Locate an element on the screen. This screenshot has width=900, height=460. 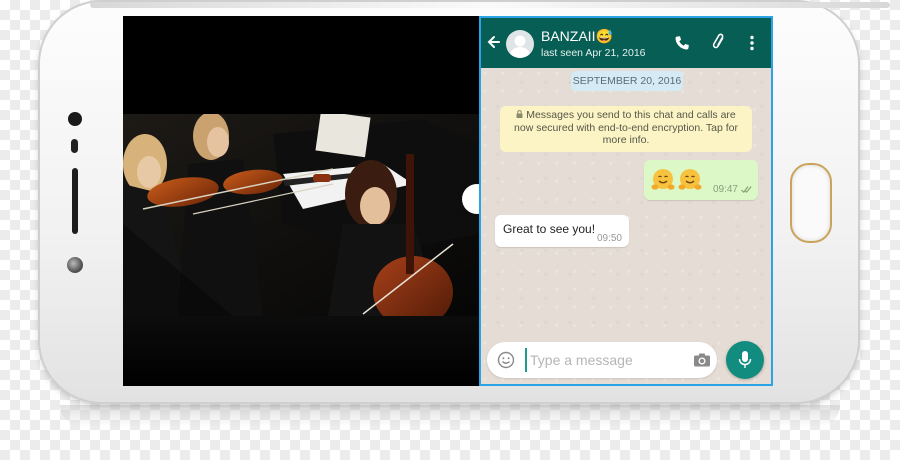
default-avatar-icon is located at coordinates (520, 46).